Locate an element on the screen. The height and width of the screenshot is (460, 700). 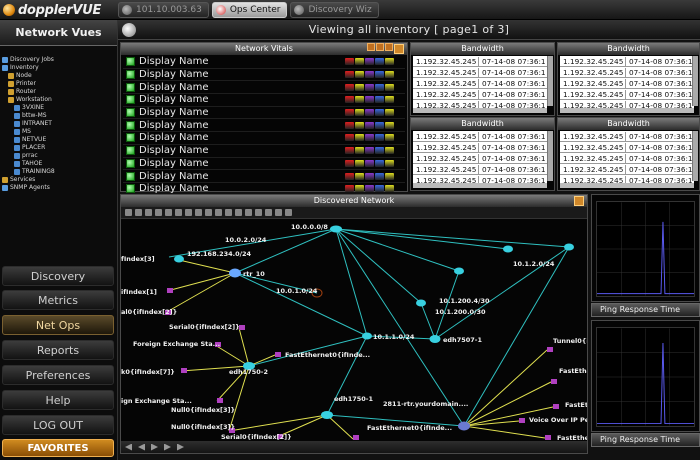
tree-item: NETVUE is located at coordinates (59, 140).